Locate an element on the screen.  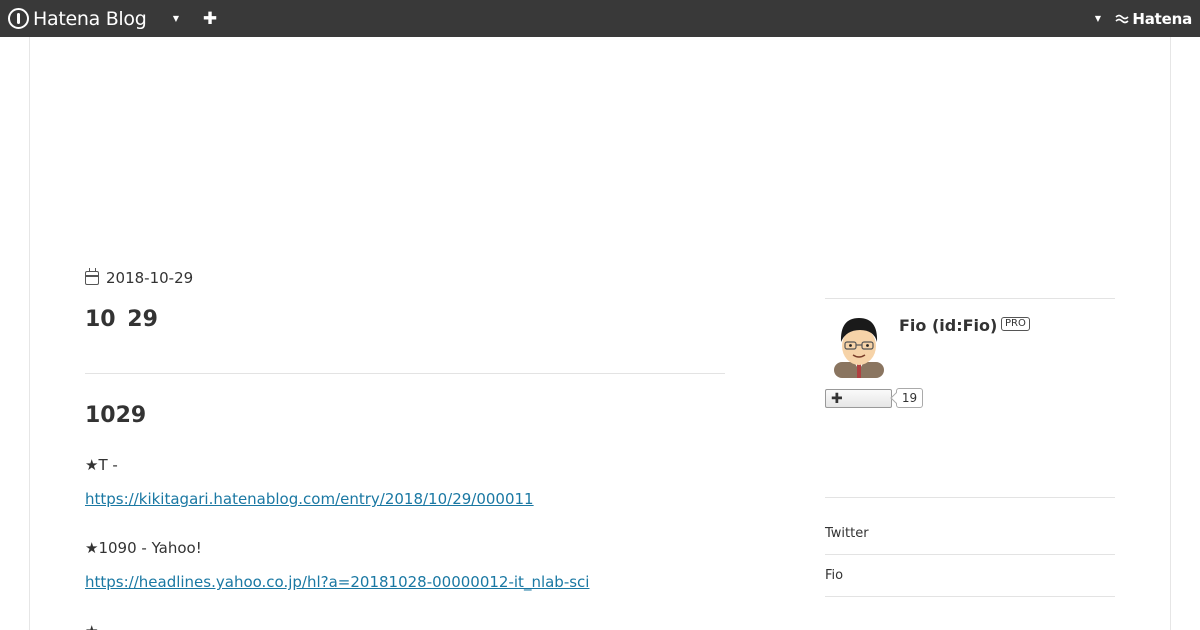
entry-title: 10 29 is located at coordinates (121, 319).